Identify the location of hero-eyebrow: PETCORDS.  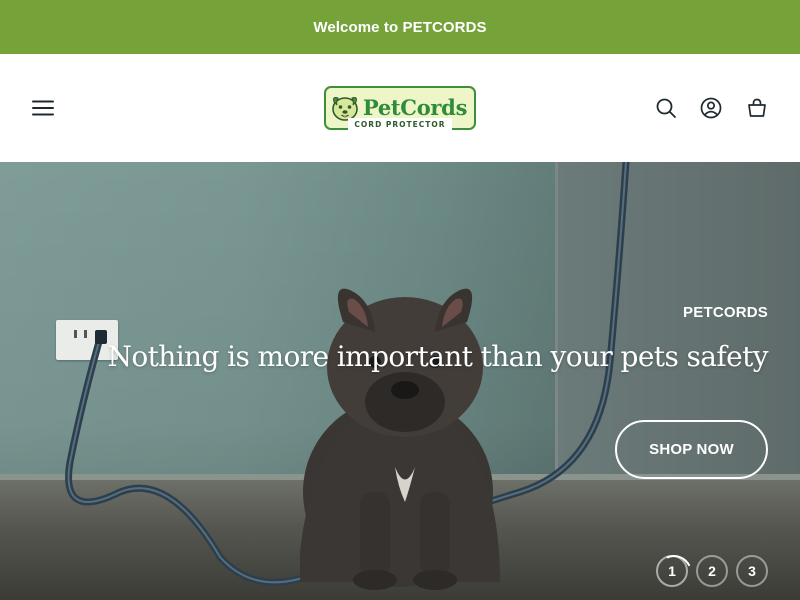
(725, 312).